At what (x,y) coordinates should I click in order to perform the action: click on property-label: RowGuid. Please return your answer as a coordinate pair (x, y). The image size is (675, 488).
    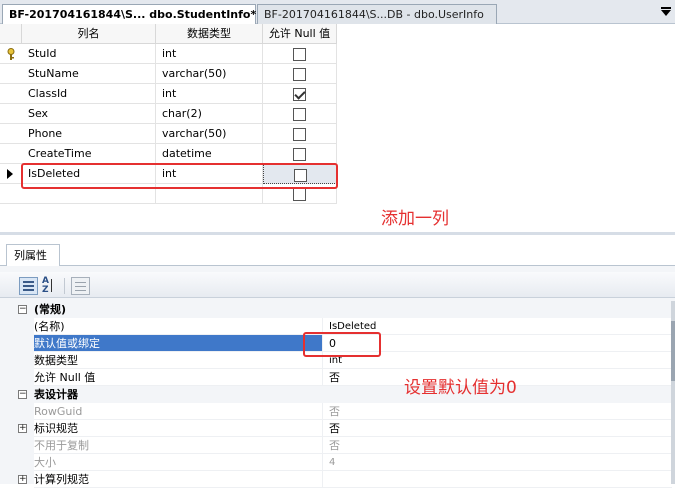
    Looking at the image, I should click on (178, 411).